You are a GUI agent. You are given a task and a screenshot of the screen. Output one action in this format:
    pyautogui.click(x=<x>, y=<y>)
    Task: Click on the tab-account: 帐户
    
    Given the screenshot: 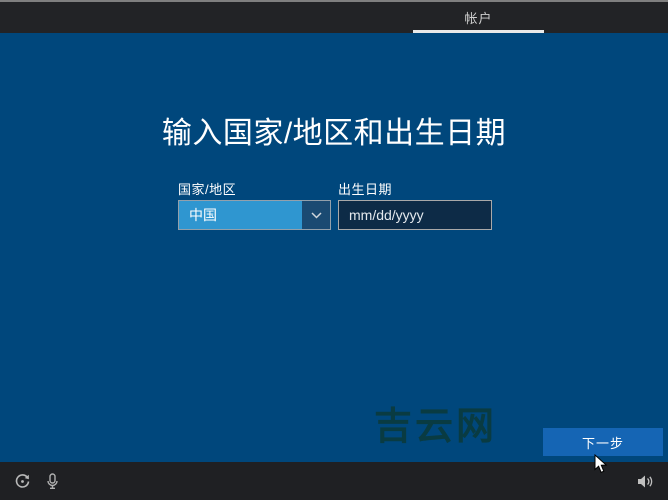 What is the action you would take?
    pyautogui.click(x=478, y=17)
    